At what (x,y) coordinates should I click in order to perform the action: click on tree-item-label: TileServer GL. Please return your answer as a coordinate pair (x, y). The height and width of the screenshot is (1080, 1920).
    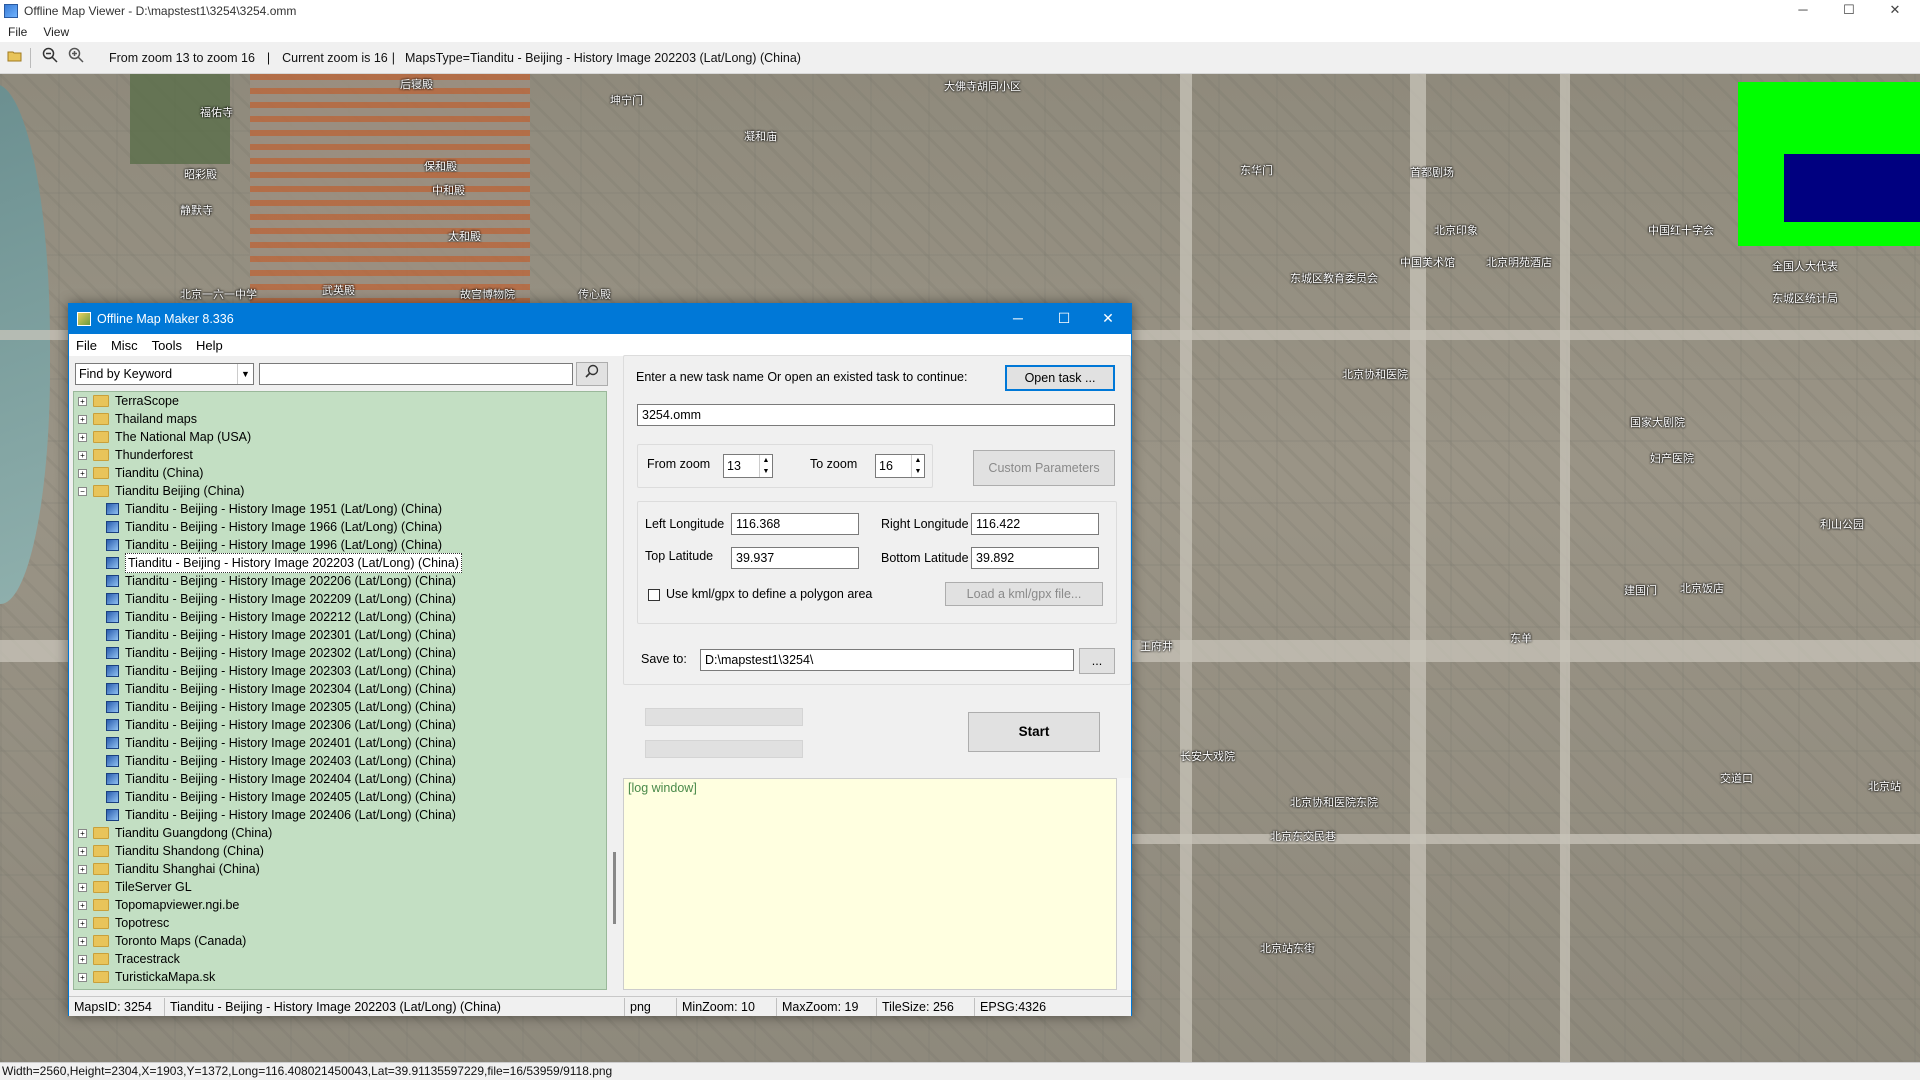
    Looking at the image, I should click on (153, 887).